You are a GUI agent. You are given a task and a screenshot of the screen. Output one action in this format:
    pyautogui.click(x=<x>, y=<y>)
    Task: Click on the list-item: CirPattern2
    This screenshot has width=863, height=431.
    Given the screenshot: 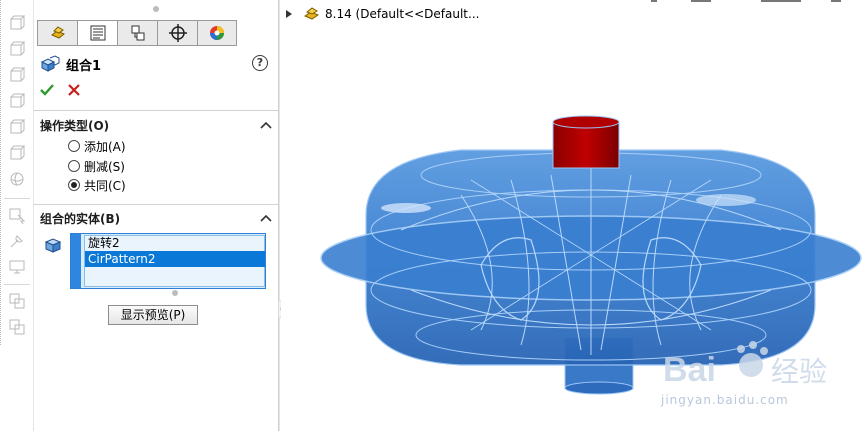 What is the action you would take?
    pyautogui.click(x=175, y=259)
    